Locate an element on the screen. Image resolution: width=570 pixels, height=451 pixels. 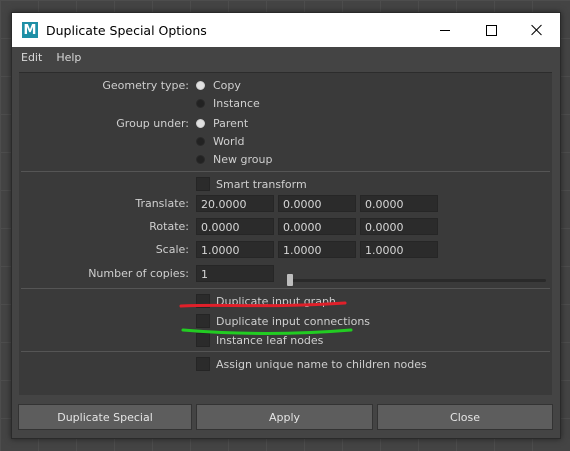
group-new-group-radio: New group is located at coordinates (234, 159).